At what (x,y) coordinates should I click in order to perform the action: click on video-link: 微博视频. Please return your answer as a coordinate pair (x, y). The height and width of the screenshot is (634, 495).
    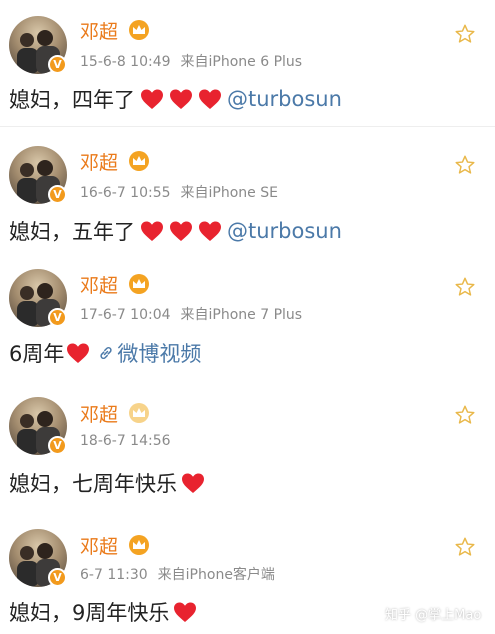
    Looking at the image, I should click on (159, 353).